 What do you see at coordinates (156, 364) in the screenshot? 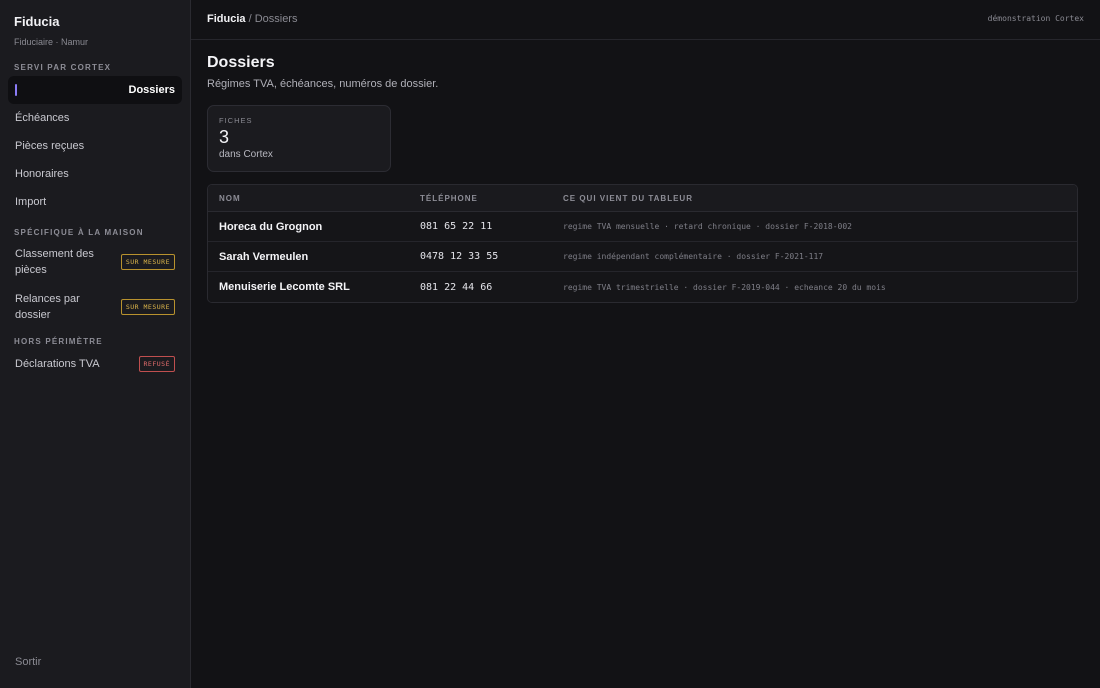
I see `refused-badge: REFUSÉ` at bounding box center [156, 364].